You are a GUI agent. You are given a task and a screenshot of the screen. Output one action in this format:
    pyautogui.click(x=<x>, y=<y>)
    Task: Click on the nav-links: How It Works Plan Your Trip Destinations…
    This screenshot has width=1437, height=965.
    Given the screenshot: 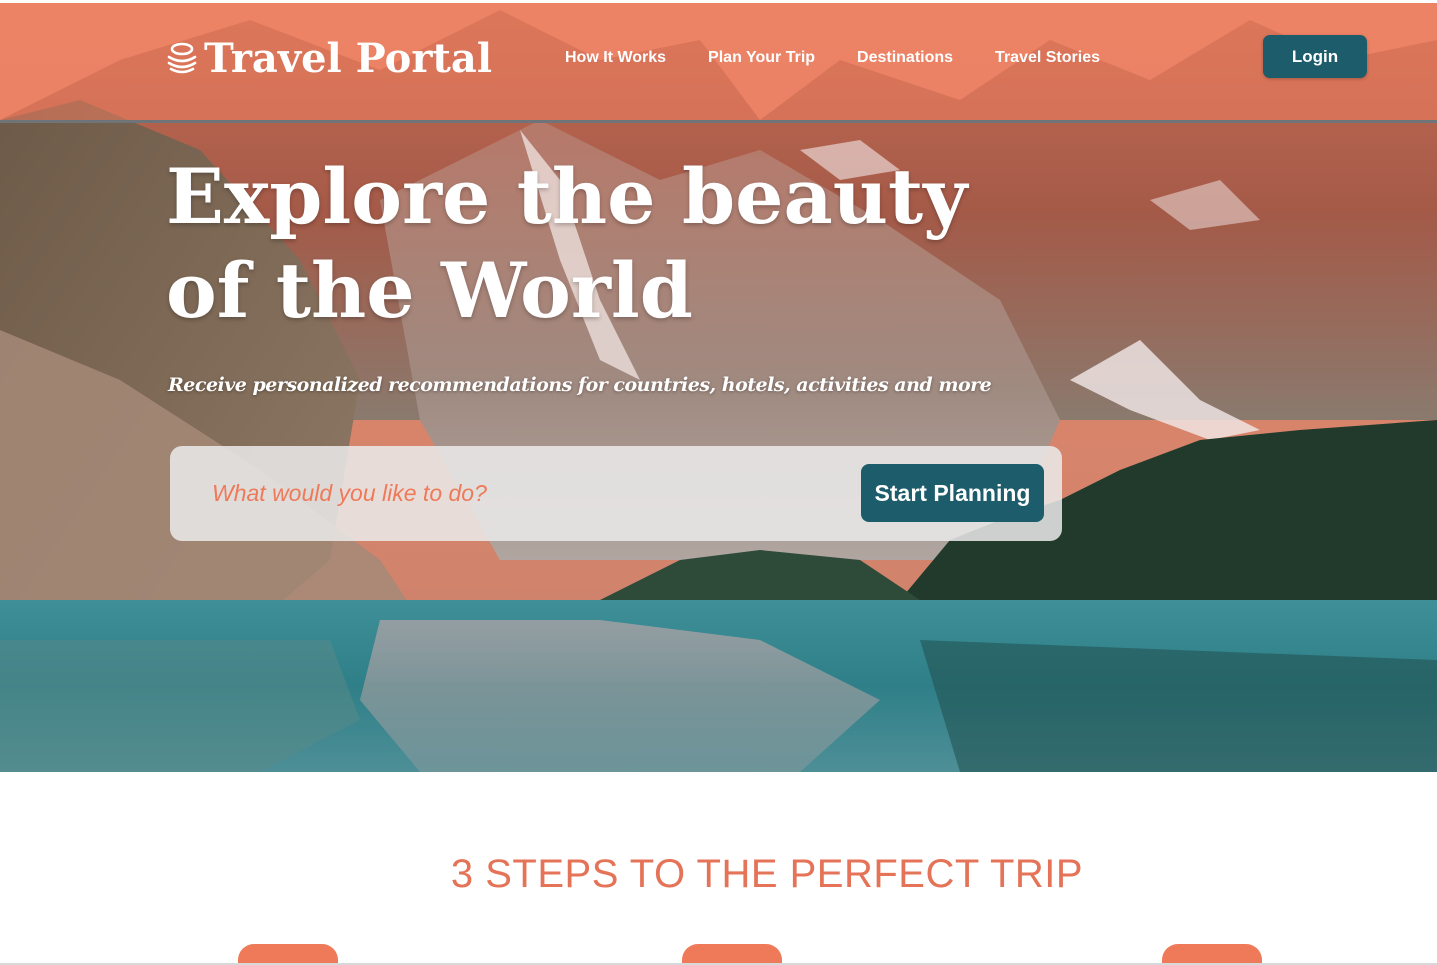 What is the action you would take?
    pyautogui.click(x=853, y=58)
    